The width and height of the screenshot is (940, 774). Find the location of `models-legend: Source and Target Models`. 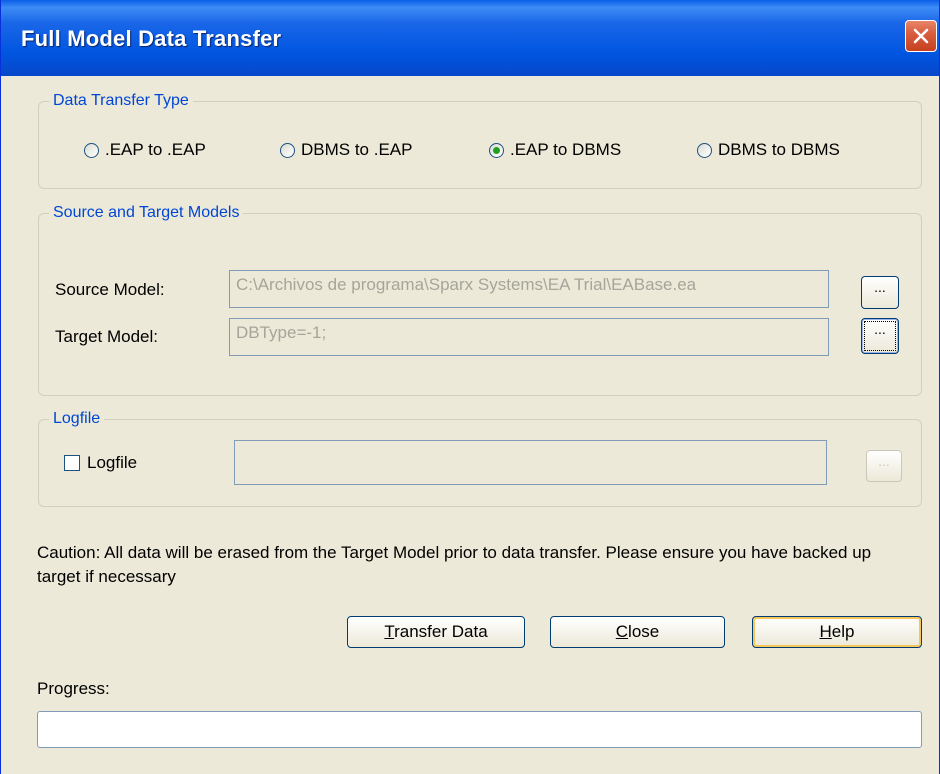

models-legend: Source and Target Models is located at coordinates (146, 213).